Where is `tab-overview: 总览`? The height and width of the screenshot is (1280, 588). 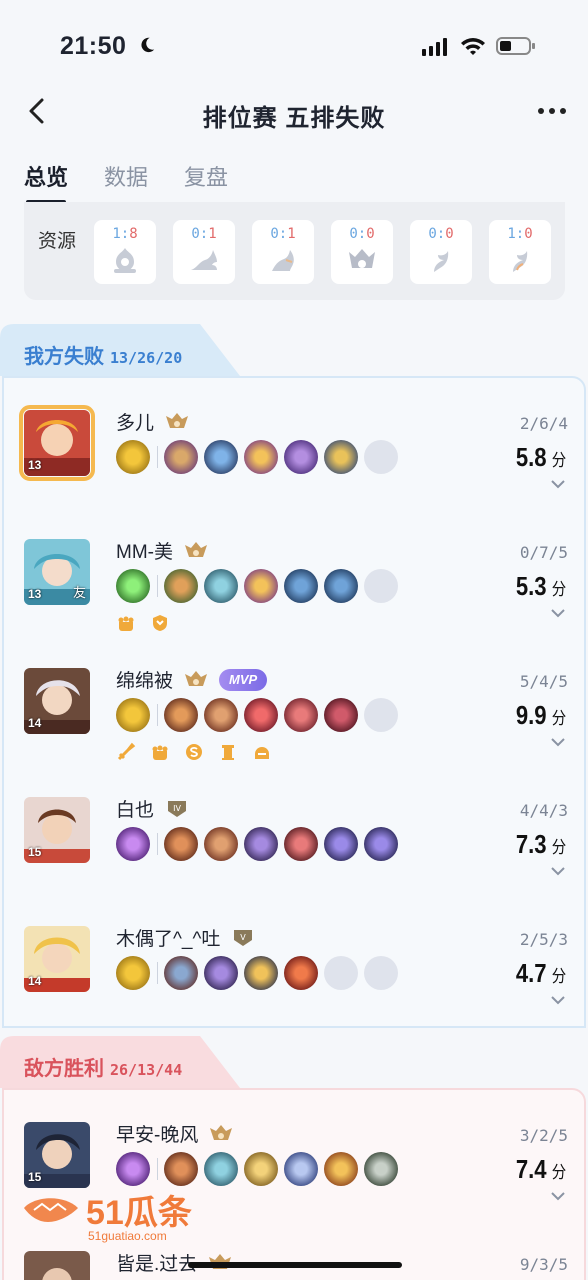
tab-overview: 总览 is located at coordinates (46, 182).